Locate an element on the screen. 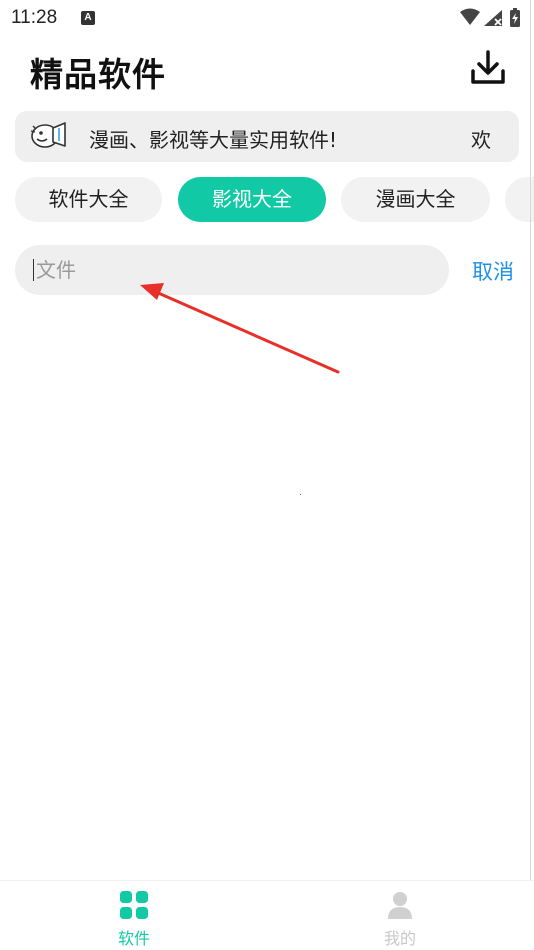 Image resolution: width=534 pixels, height=950 pixels. bottom-nav: 软件 我的 is located at coordinates (267, 915).